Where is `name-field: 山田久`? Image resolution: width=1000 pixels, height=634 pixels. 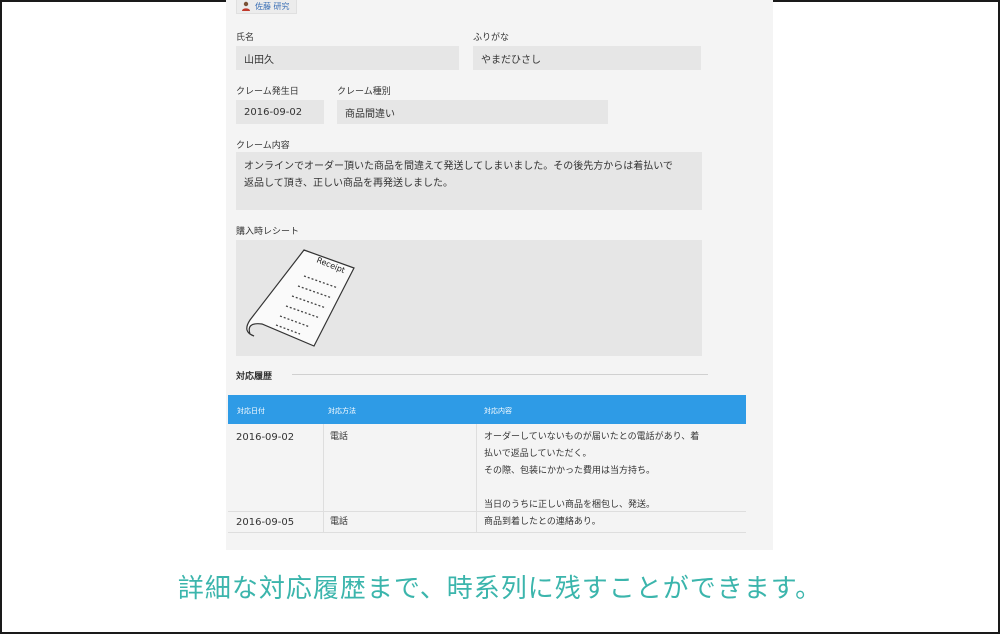
name-field: 山田久 is located at coordinates (347, 58).